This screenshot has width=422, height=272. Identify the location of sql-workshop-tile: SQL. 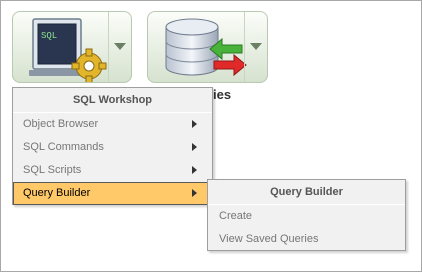
(72, 47).